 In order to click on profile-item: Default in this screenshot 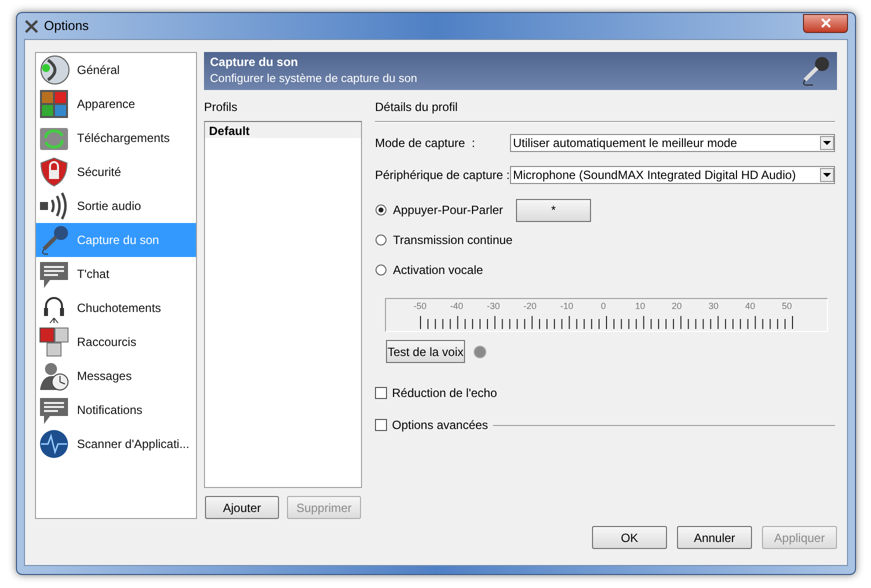, I will do `click(283, 130)`.